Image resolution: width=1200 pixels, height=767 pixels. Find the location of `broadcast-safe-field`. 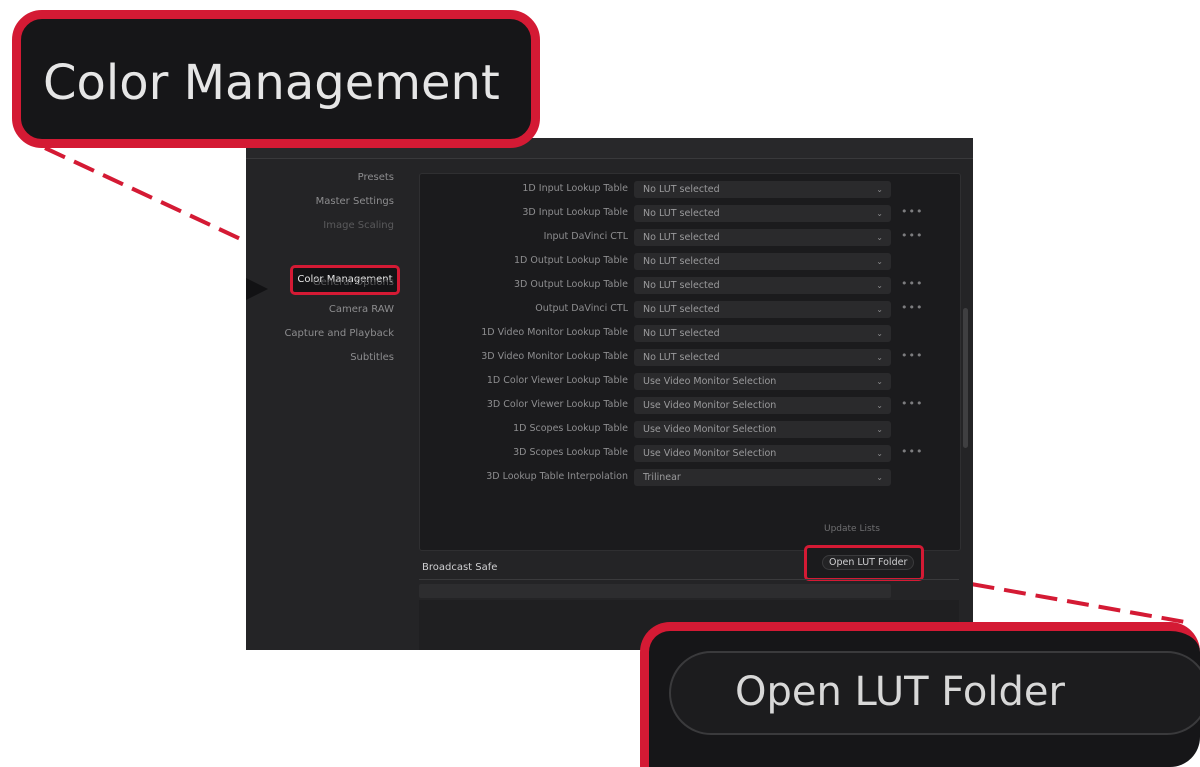

broadcast-safe-field is located at coordinates (655, 591).